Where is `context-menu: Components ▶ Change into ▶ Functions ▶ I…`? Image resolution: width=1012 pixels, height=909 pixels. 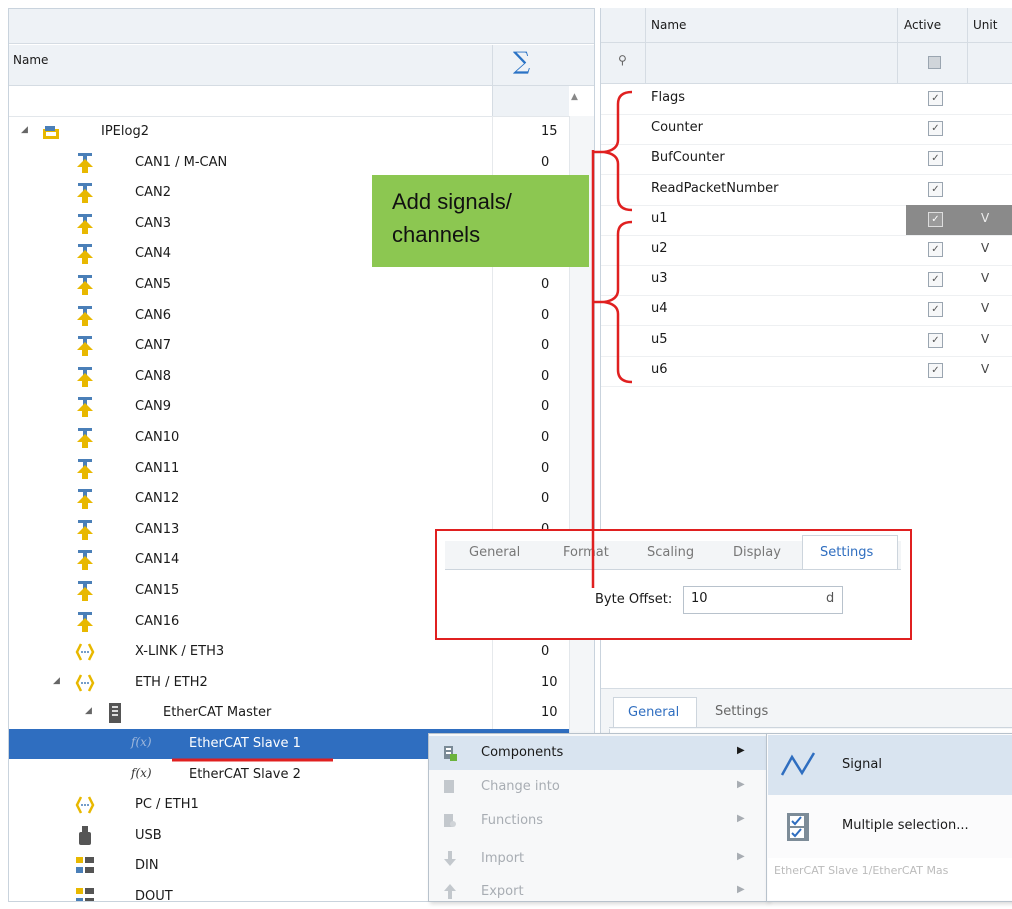
context-menu: Components ▶ Change into ▶ Functions ▶ I… is located at coordinates (598, 817).